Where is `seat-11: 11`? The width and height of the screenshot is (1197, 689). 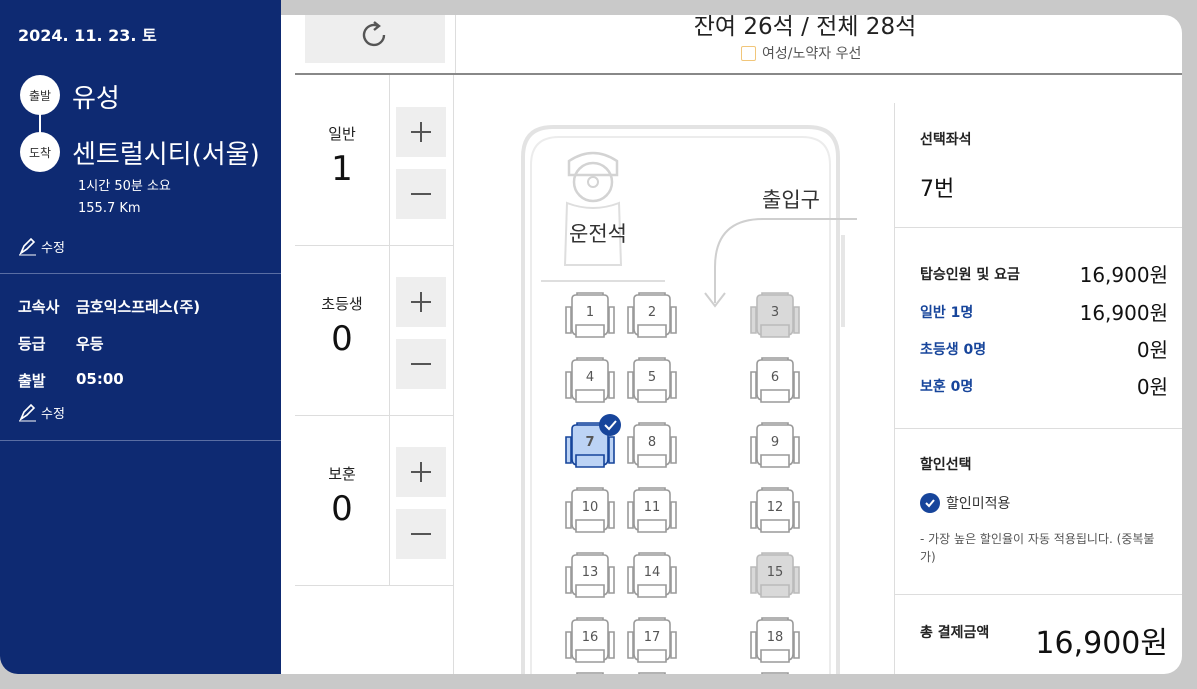
seat-11: 11 is located at coordinates (652, 510).